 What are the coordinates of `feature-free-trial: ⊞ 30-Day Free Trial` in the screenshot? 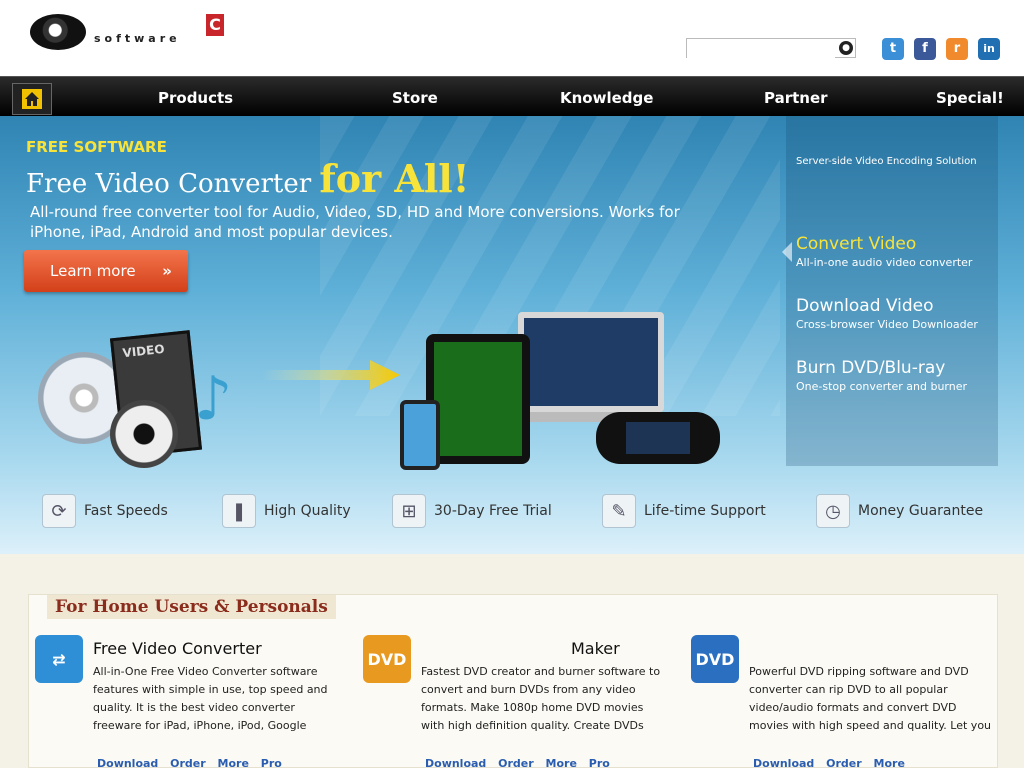 It's located at (472, 511).